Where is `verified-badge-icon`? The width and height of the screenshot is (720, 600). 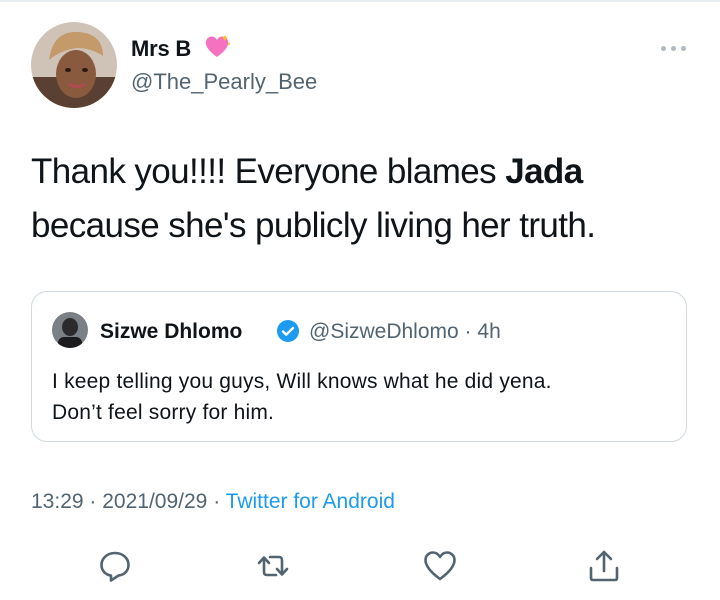
verified-badge-icon is located at coordinates (288, 331).